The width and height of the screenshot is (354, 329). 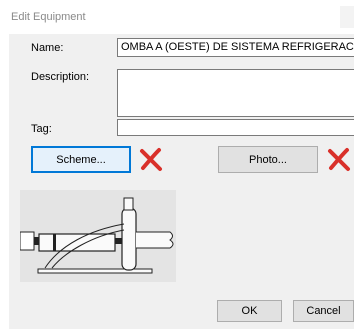 I want to click on window-left-edge, so click(x=4, y=181).